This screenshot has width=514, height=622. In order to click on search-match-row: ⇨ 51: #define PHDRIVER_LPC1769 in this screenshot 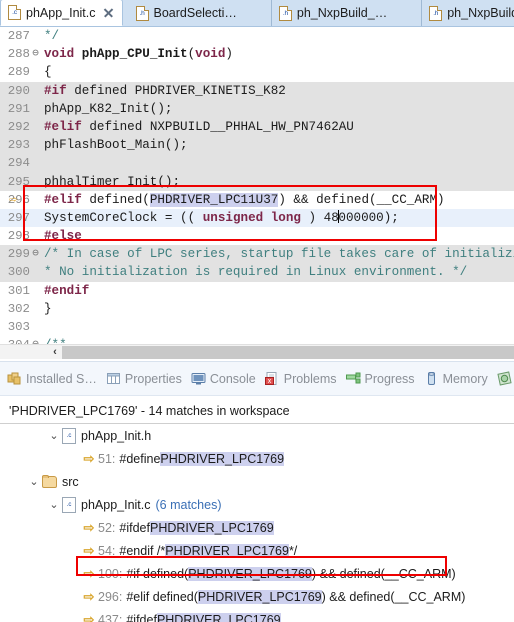, I will do `click(257, 458)`.